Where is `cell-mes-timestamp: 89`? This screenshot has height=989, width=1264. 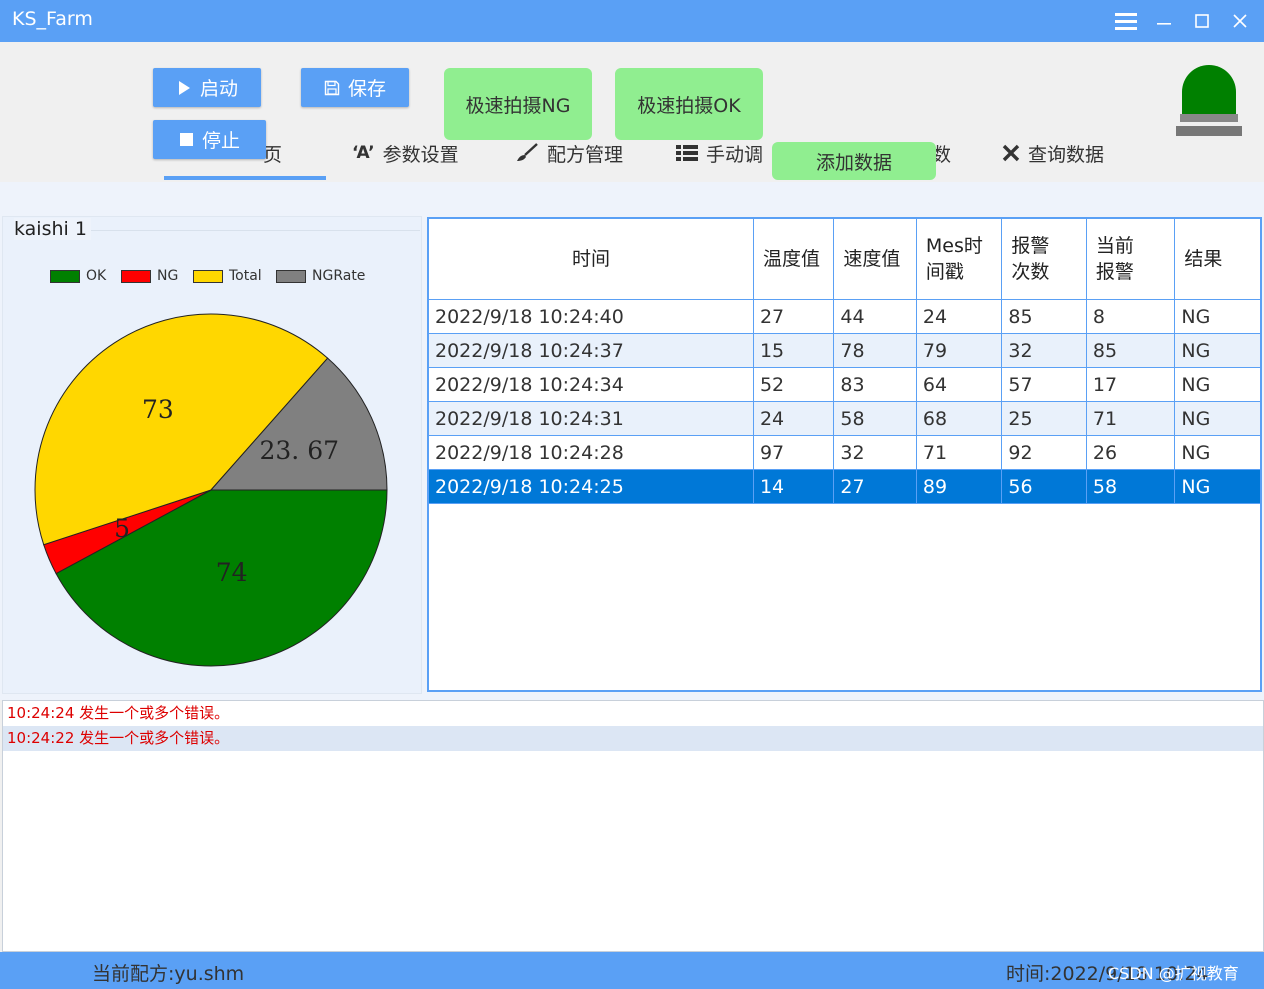 cell-mes-timestamp: 89 is located at coordinates (959, 486).